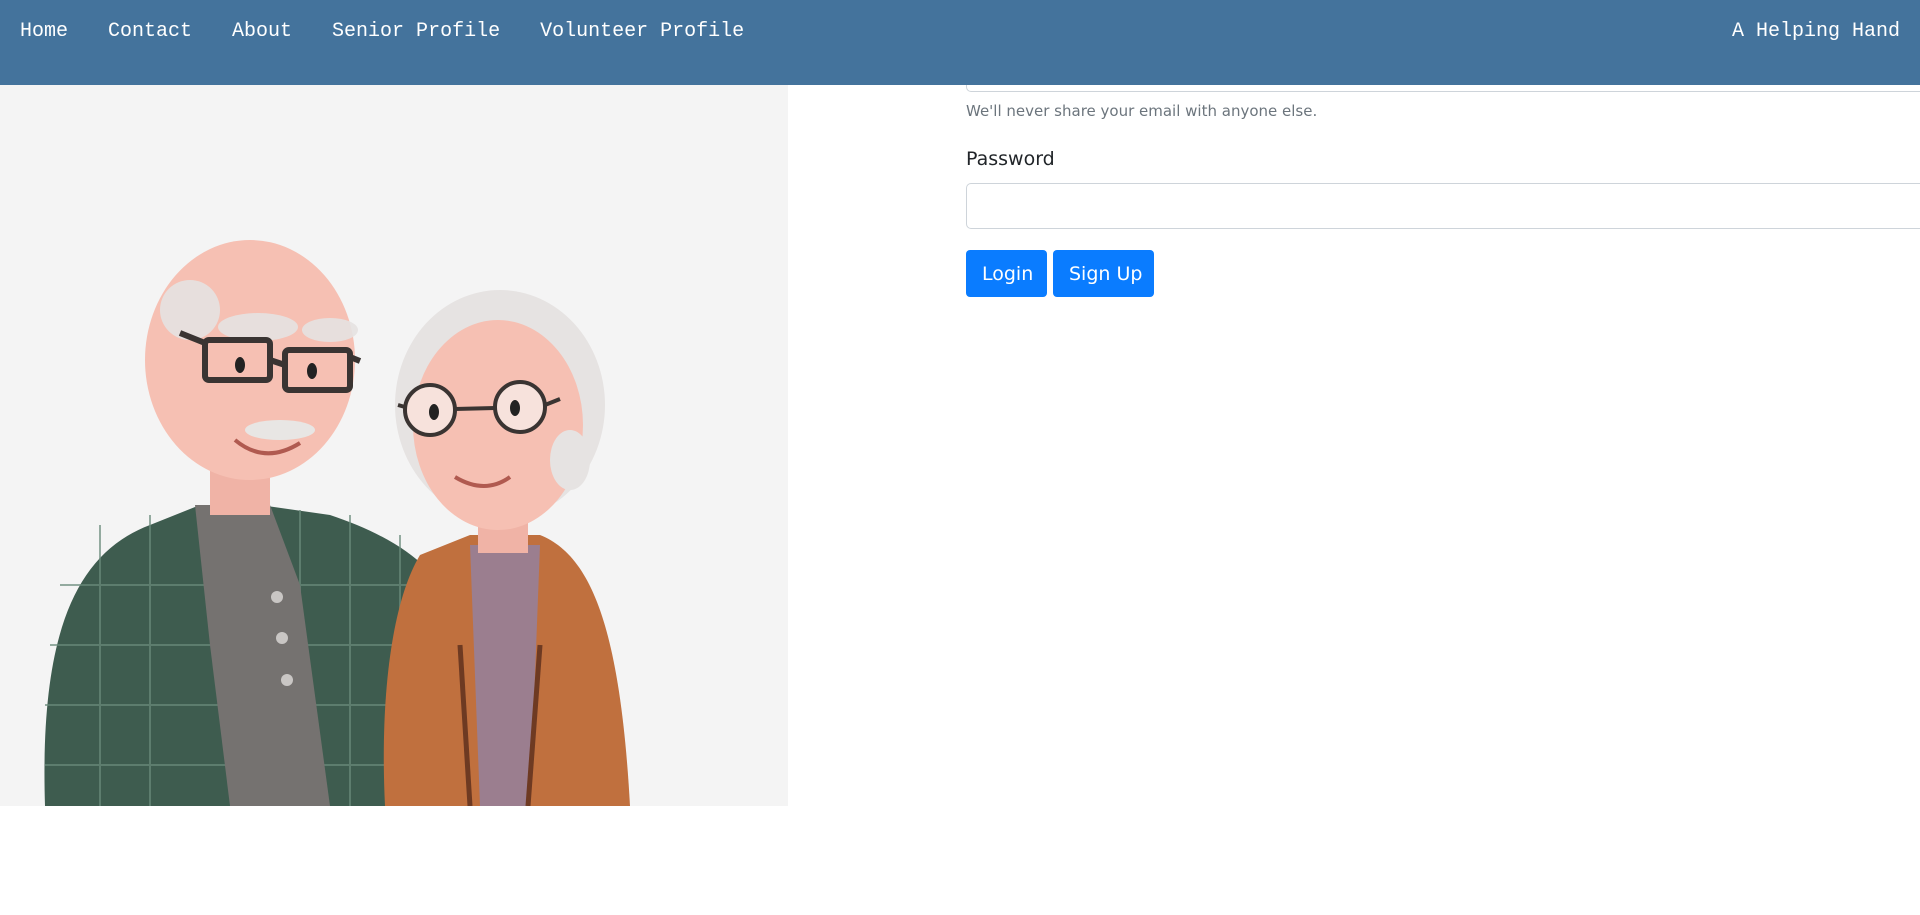  Describe the element at coordinates (1815, 31) in the screenshot. I see `brand-title: A Helping Hand` at that location.